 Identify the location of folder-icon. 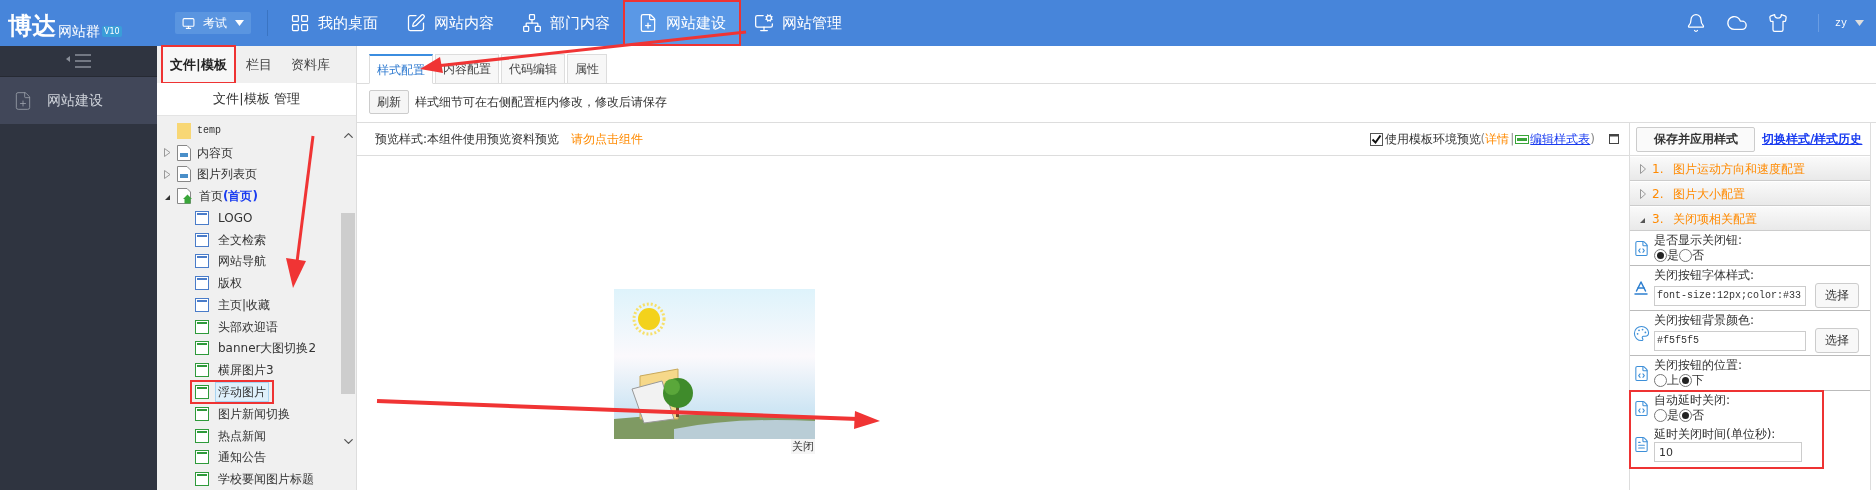
(184, 130).